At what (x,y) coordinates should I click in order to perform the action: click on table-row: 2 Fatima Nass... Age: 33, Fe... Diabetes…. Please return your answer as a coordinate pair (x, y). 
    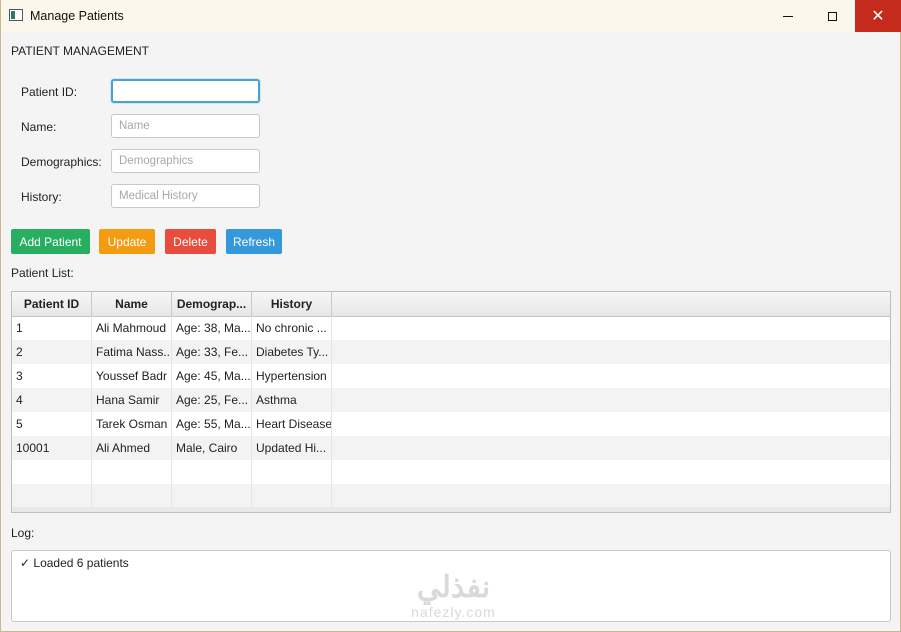
    Looking at the image, I should click on (451, 352).